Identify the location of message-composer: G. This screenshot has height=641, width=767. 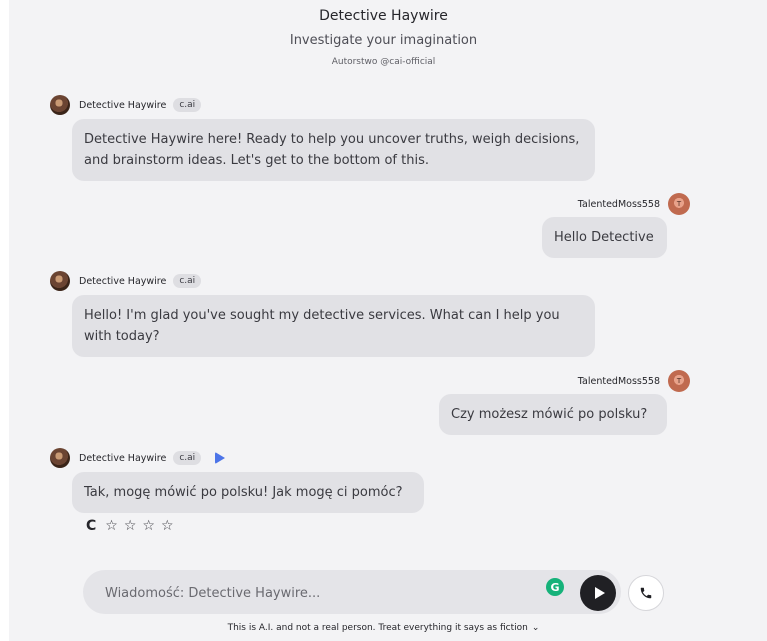
(352, 592).